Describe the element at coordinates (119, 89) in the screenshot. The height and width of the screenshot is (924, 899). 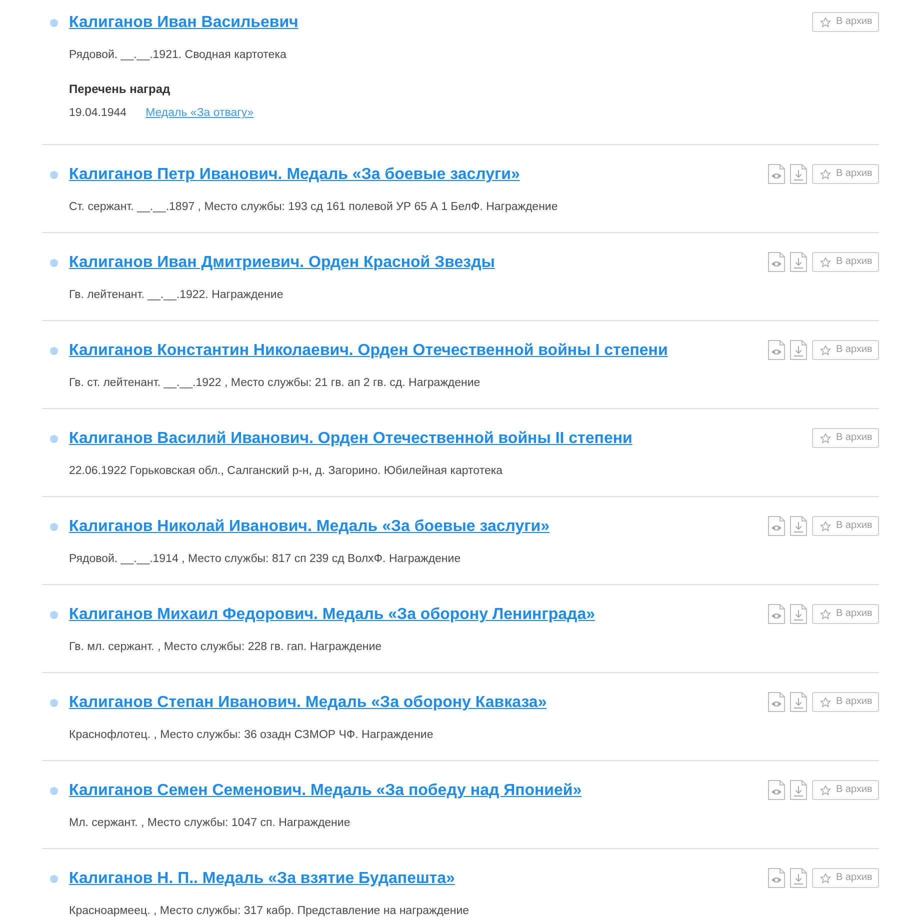
I see `awards-heading: Перечень наград` at that location.